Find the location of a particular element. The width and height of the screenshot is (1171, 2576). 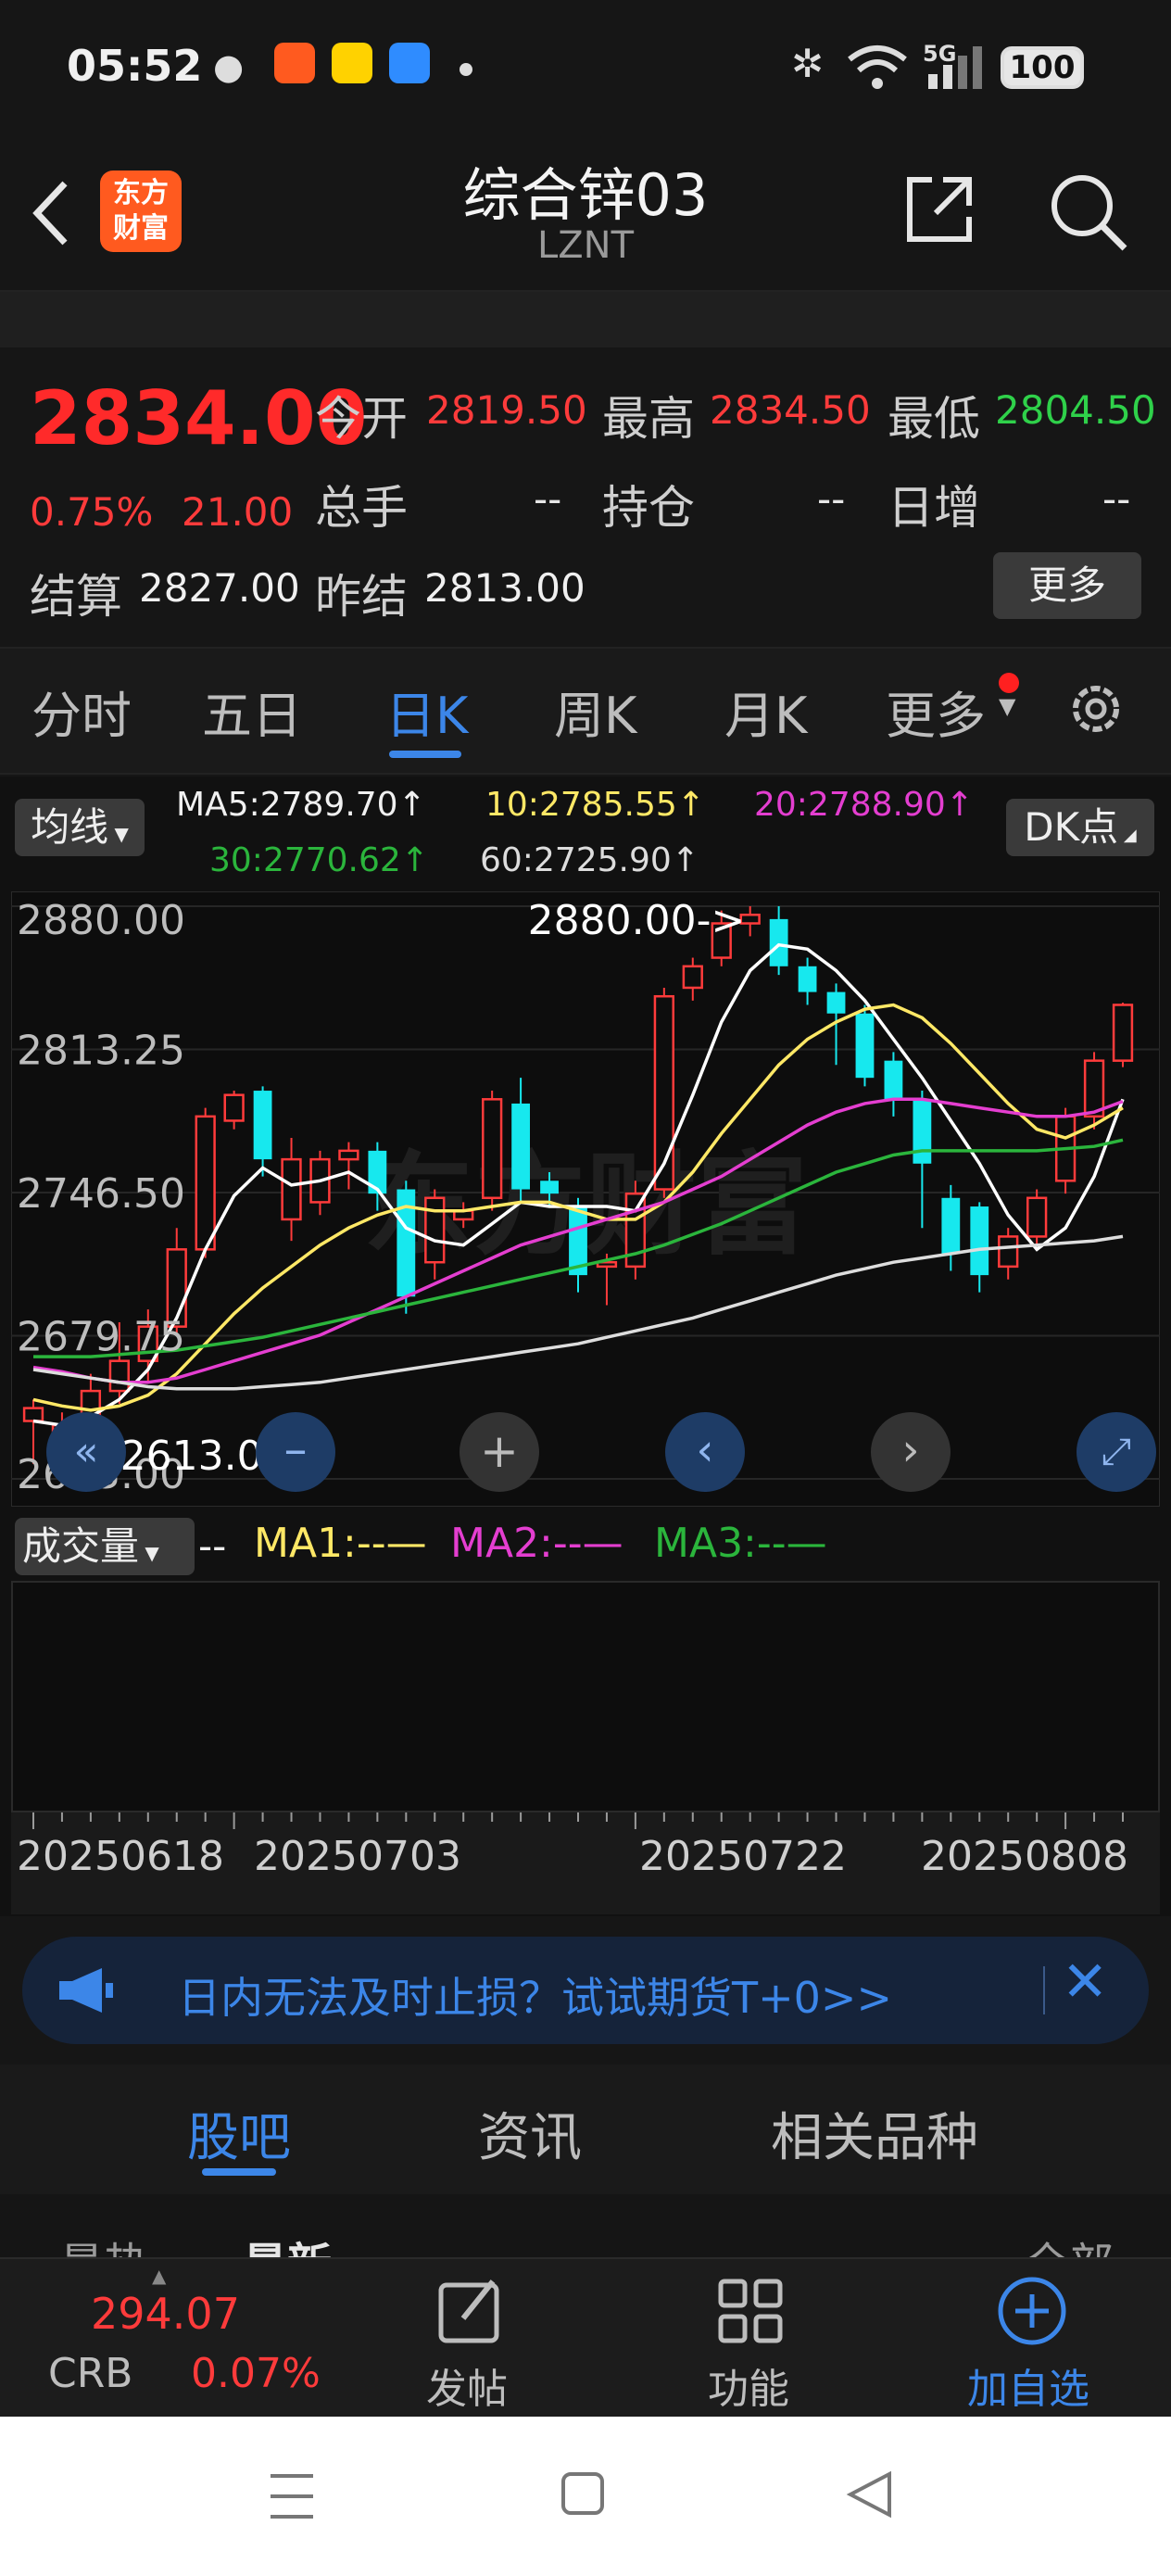

forum-tab-underline is located at coordinates (239, 2172).